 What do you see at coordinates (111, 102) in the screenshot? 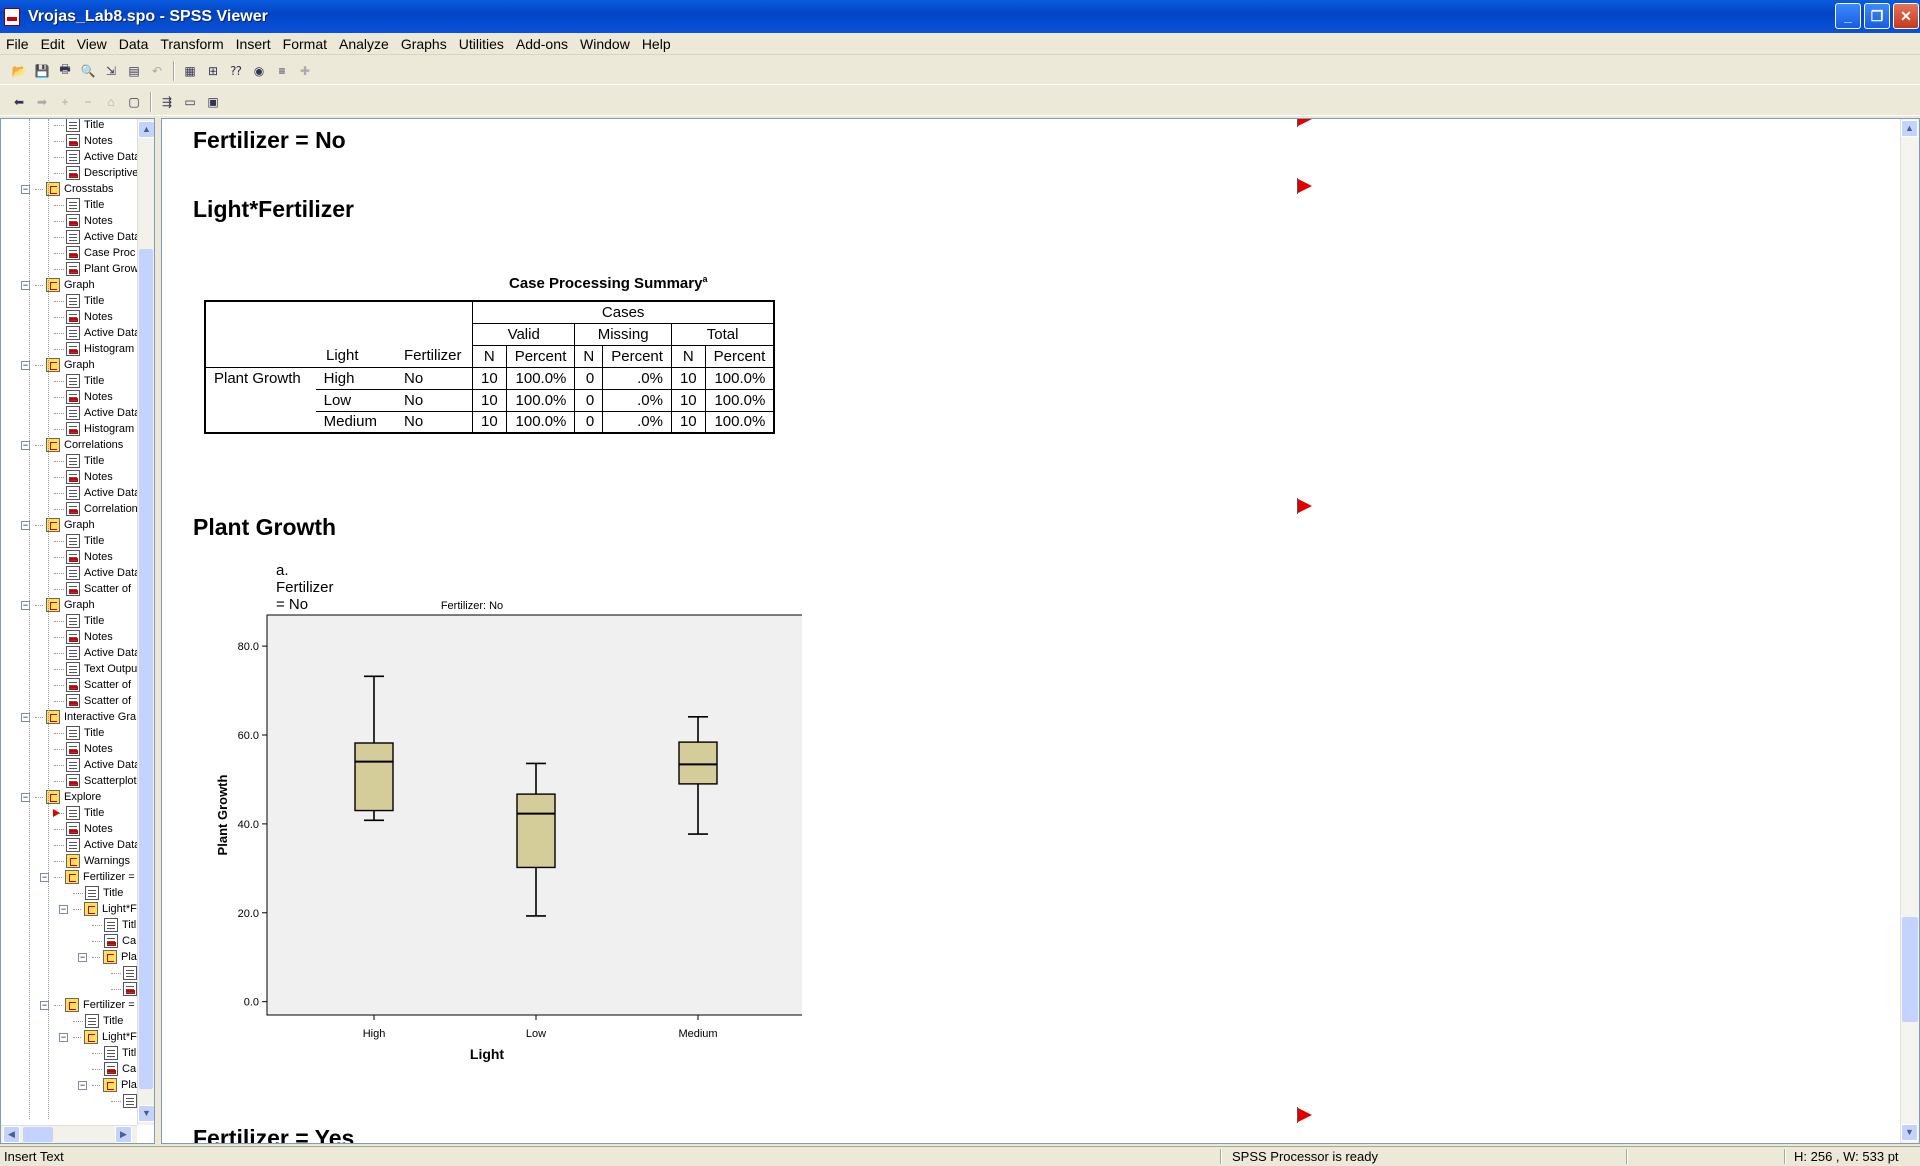
I see `show-icon: ⌂` at bounding box center [111, 102].